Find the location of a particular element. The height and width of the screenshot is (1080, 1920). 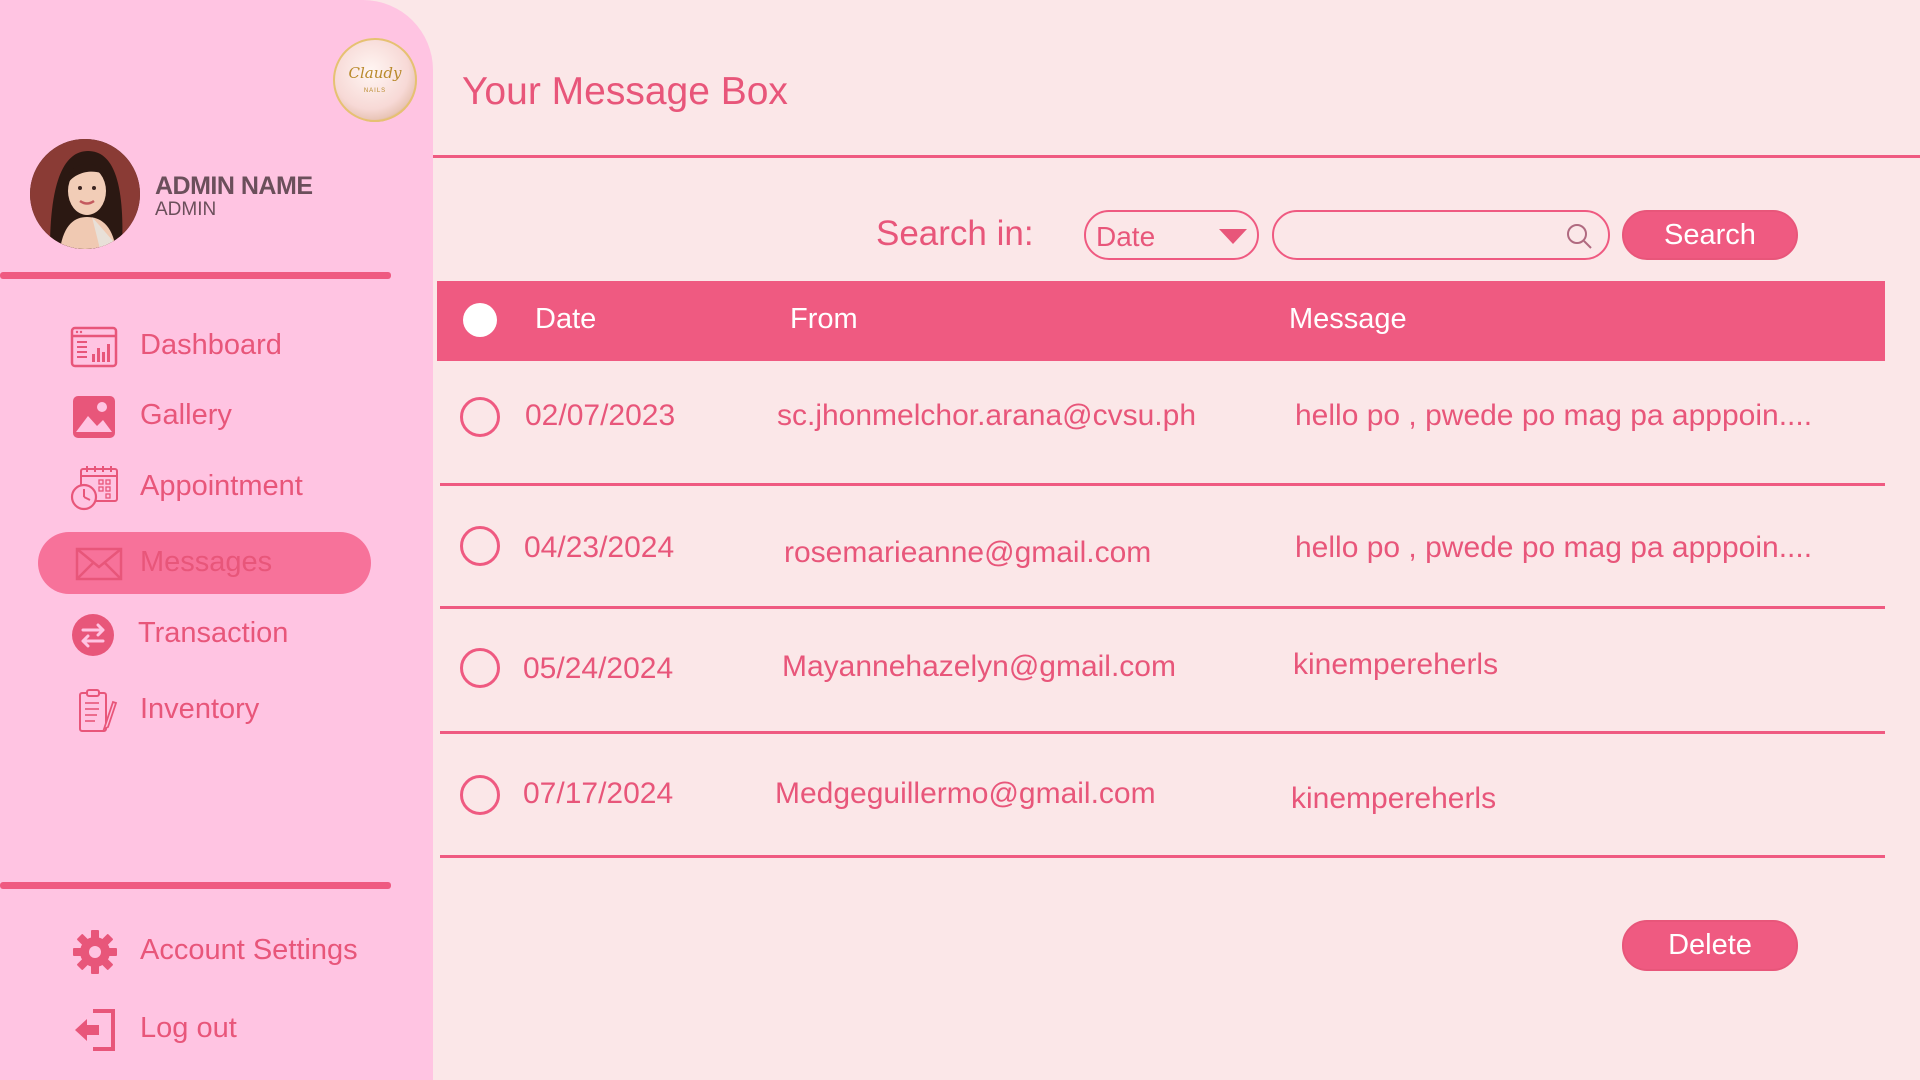

sidebar-item-inventory: Inventory is located at coordinates (204, 710).